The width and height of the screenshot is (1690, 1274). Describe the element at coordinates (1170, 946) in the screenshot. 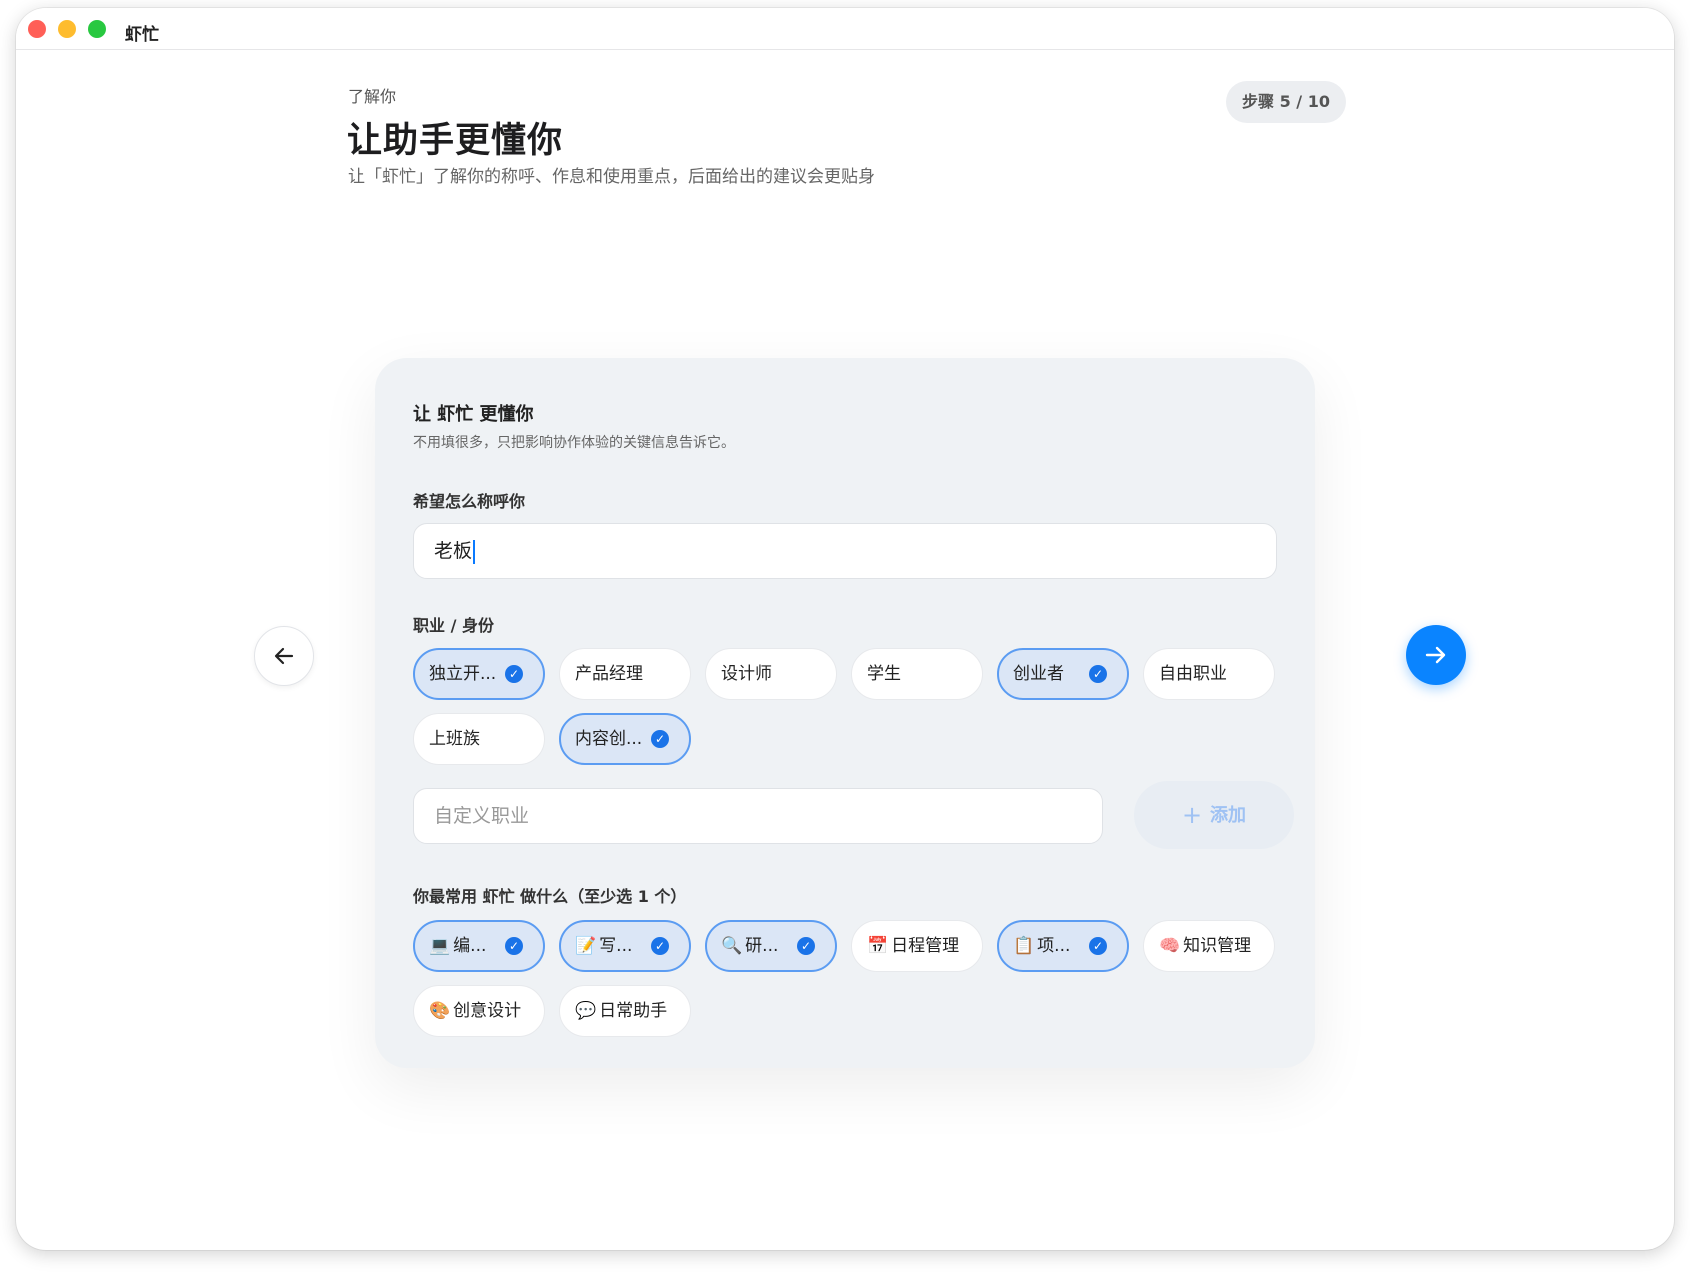

I see `usage-emoji-icon: 🧠` at that location.